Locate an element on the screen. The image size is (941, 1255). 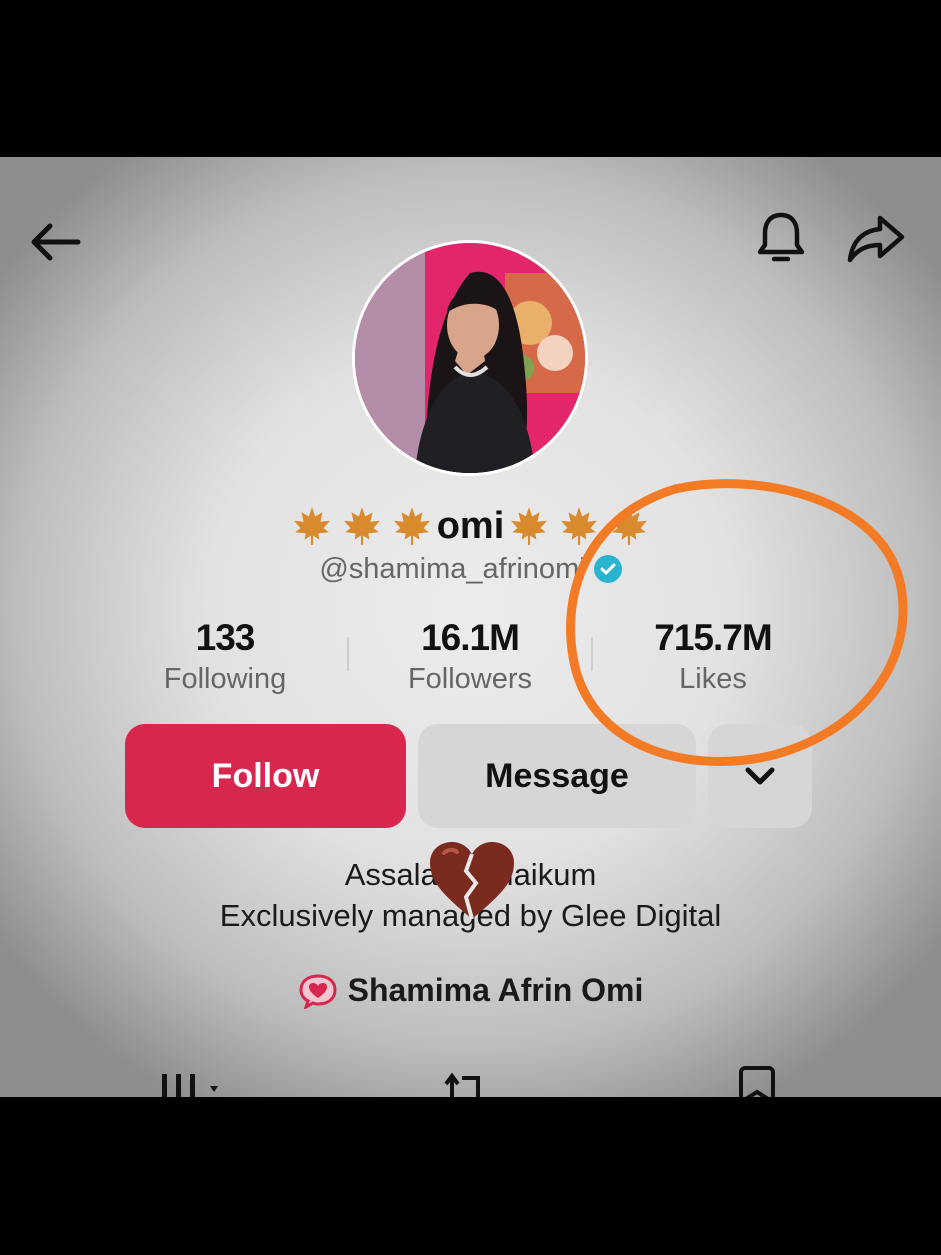
annotation-circle is located at coordinates (737, 622).